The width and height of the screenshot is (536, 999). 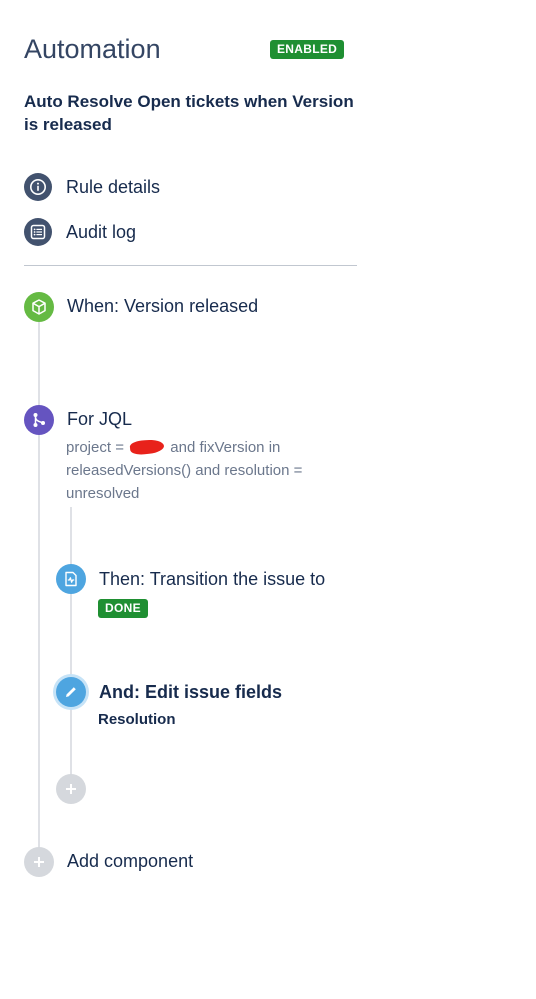 I want to click on branch-flow-line, so click(x=71, y=641).